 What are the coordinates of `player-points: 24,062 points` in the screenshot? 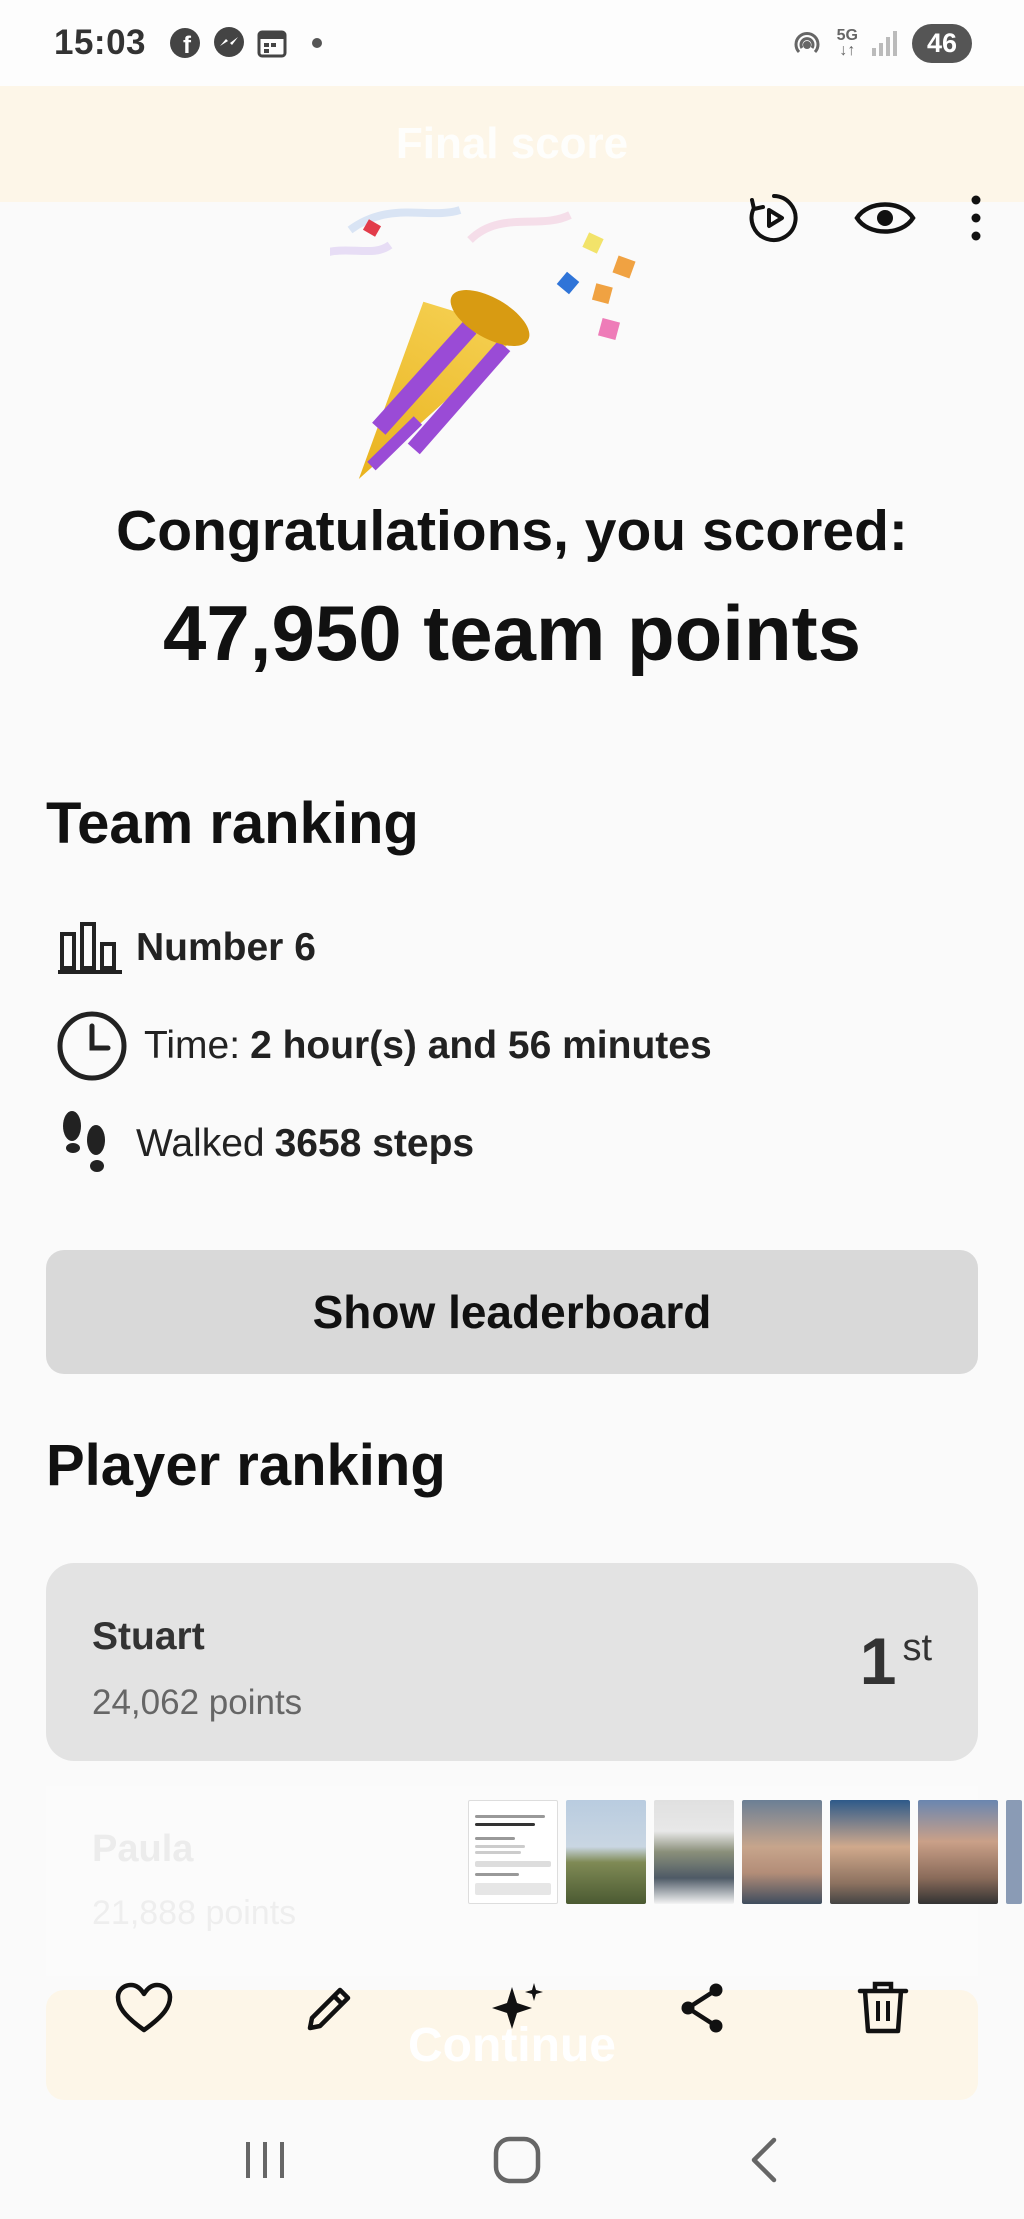 It's located at (197, 1702).